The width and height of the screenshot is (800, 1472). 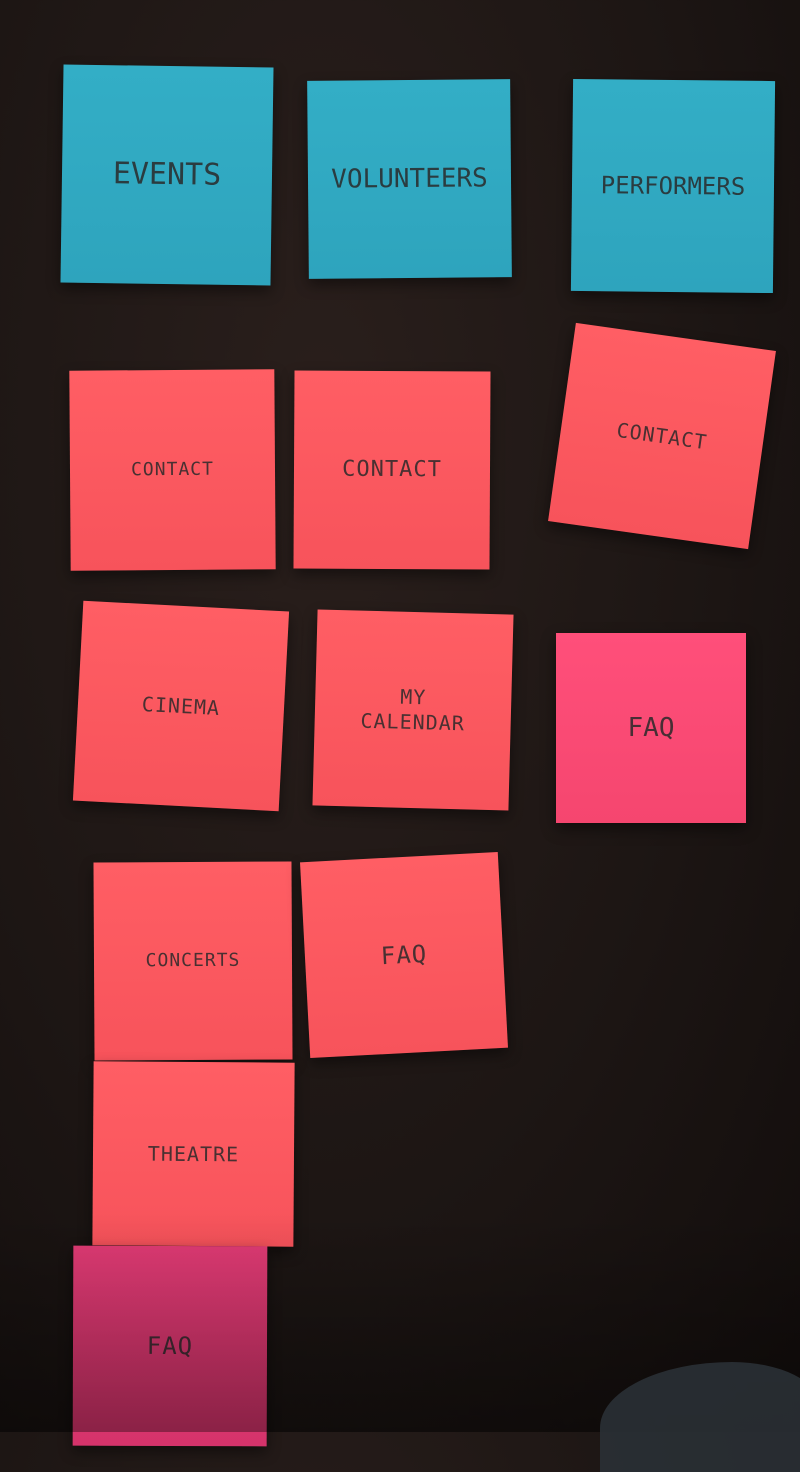 I want to click on sticky-note-faq-3: FAQ, so click(x=170, y=1346).